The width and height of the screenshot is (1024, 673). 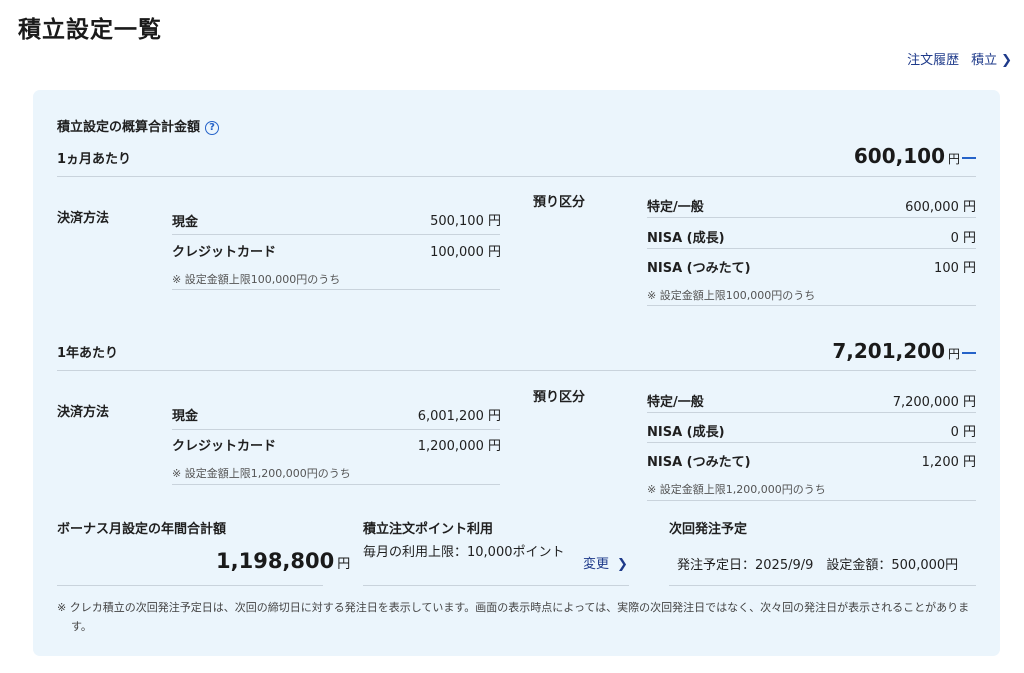 What do you see at coordinates (94, 159) in the screenshot?
I see `month-label: 1ヵ月あたり` at bounding box center [94, 159].